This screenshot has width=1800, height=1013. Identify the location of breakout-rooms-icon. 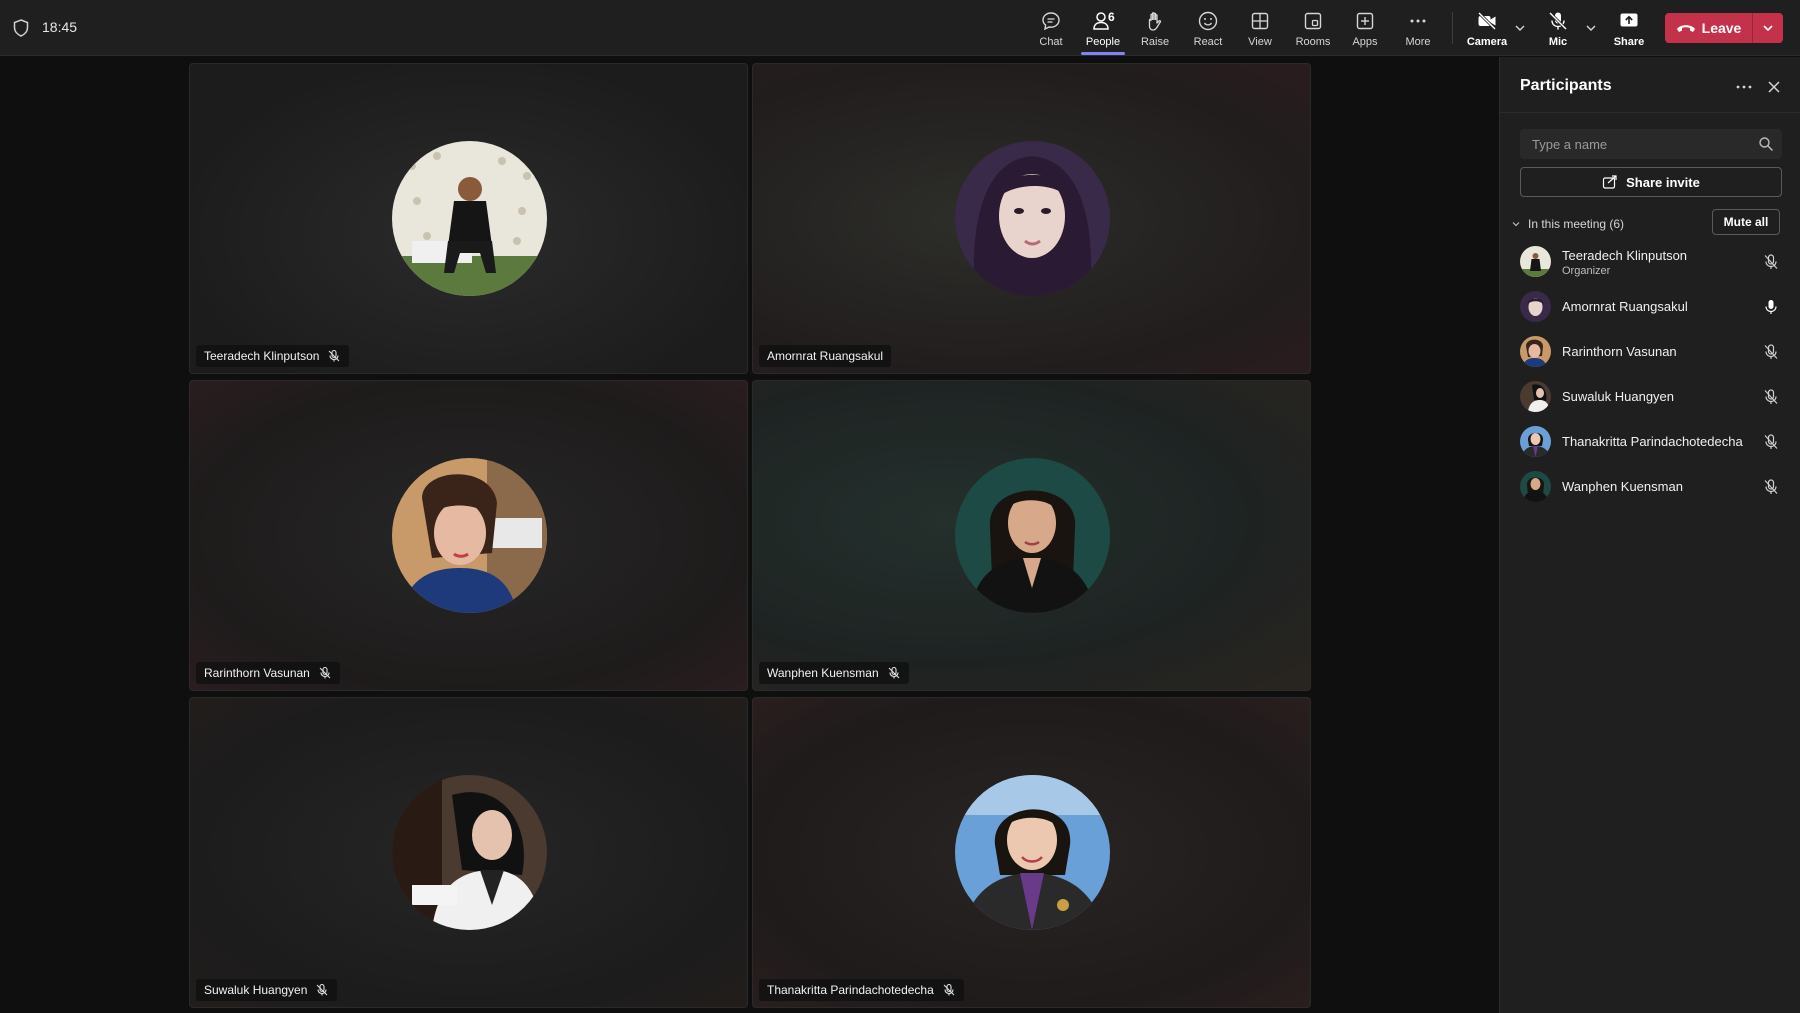
(1313, 21).